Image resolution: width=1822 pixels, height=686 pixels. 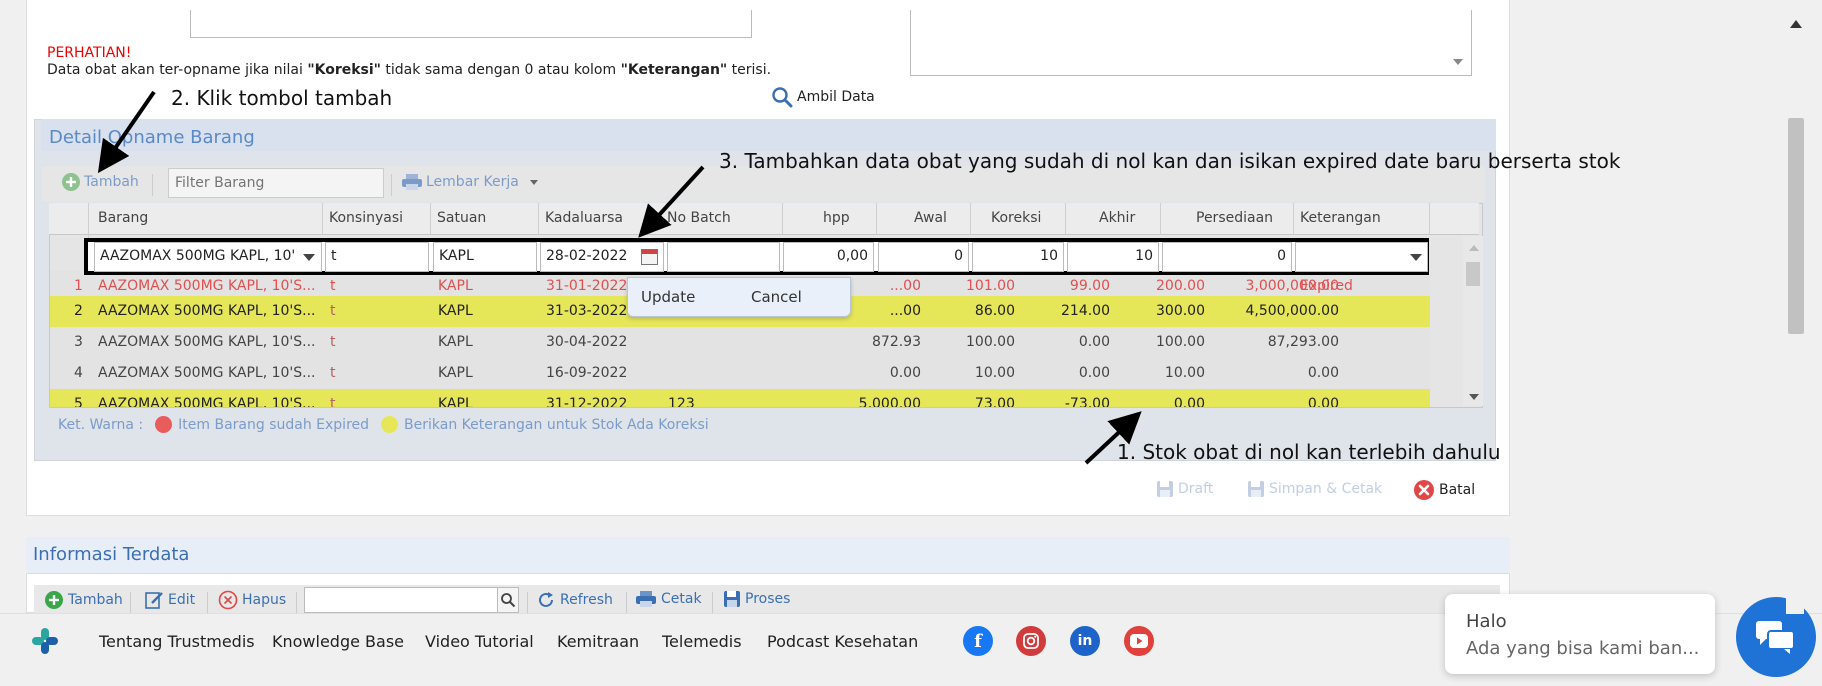 I want to click on top-textarea, so click(x=1191, y=43).